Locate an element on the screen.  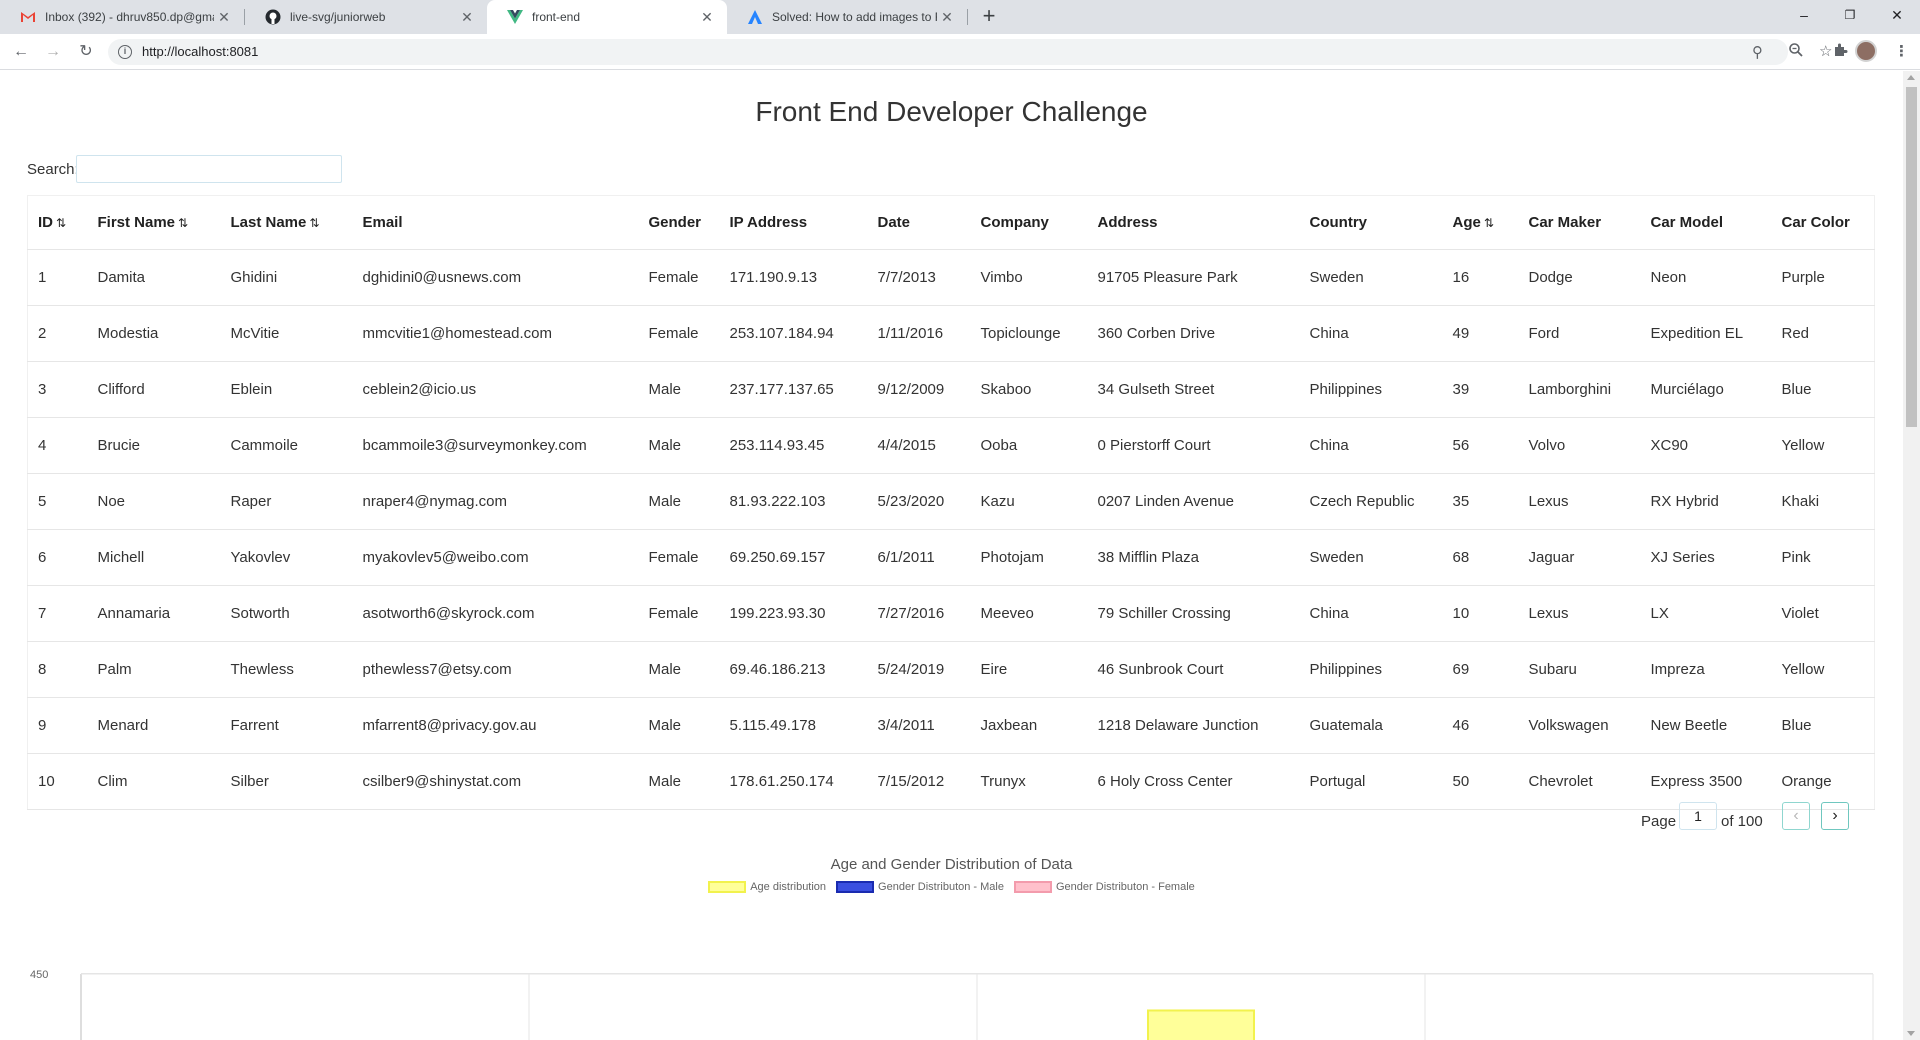
table-cell: Topiclounge is located at coordinates (1029, 333).